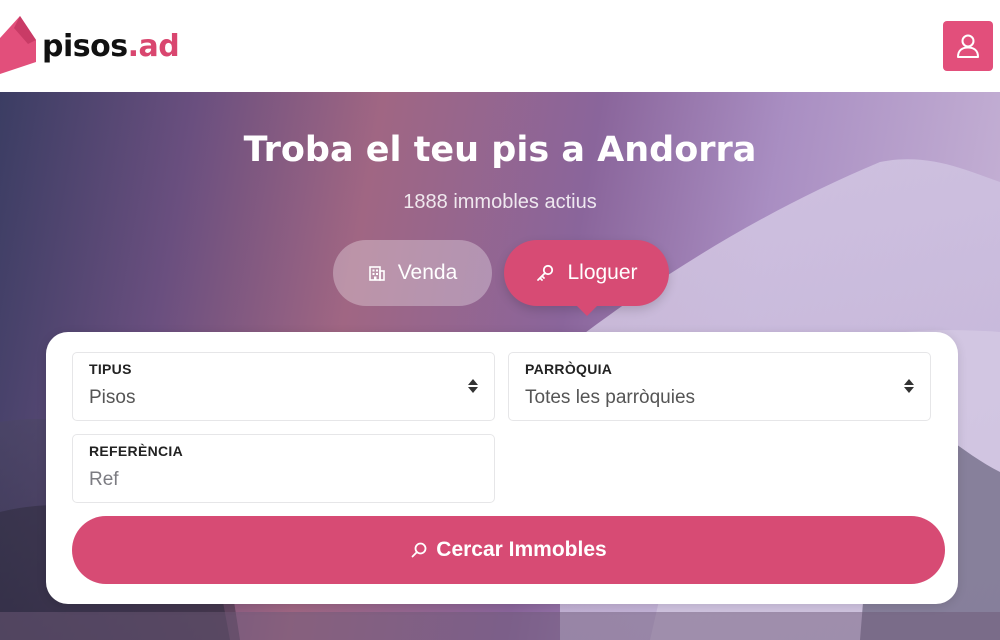 This screenshot has width=1000, height=640. Describe the element at coordinates (545, 273) in the screenshot. I see `key-icon` at that location.